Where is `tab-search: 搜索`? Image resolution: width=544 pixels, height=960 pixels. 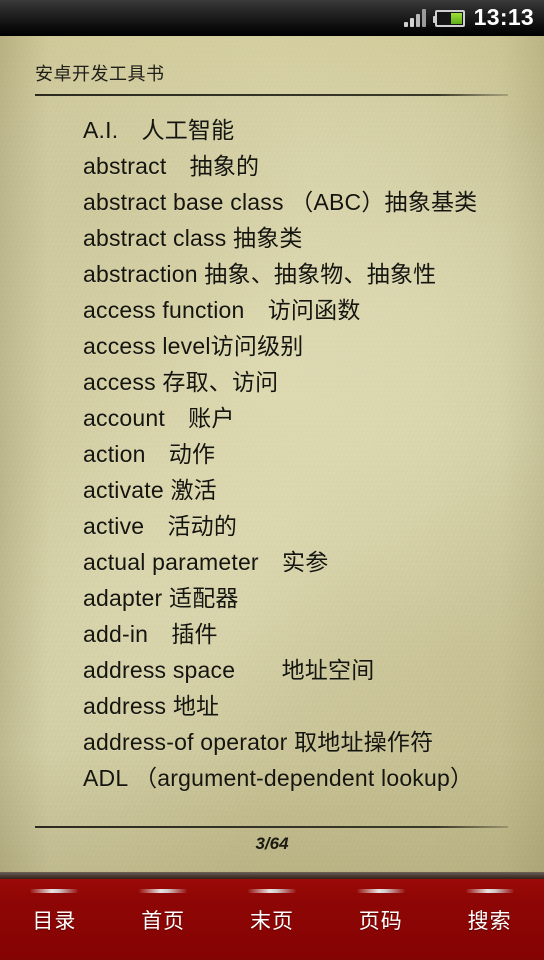
tab-search: 搜索 is located at coordinates (489, 919).